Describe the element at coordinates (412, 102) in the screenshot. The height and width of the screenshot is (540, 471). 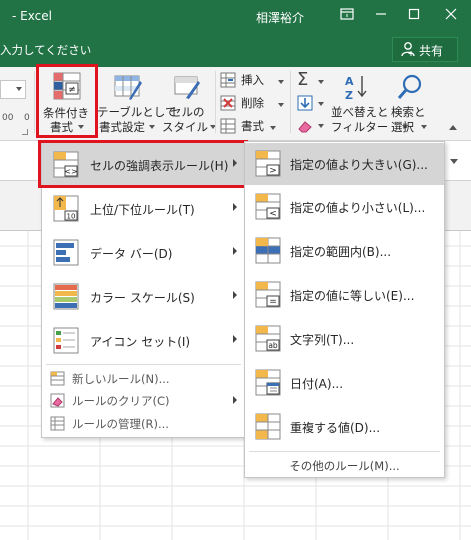
I see `find-select-button: 検索と 選択` at that location.